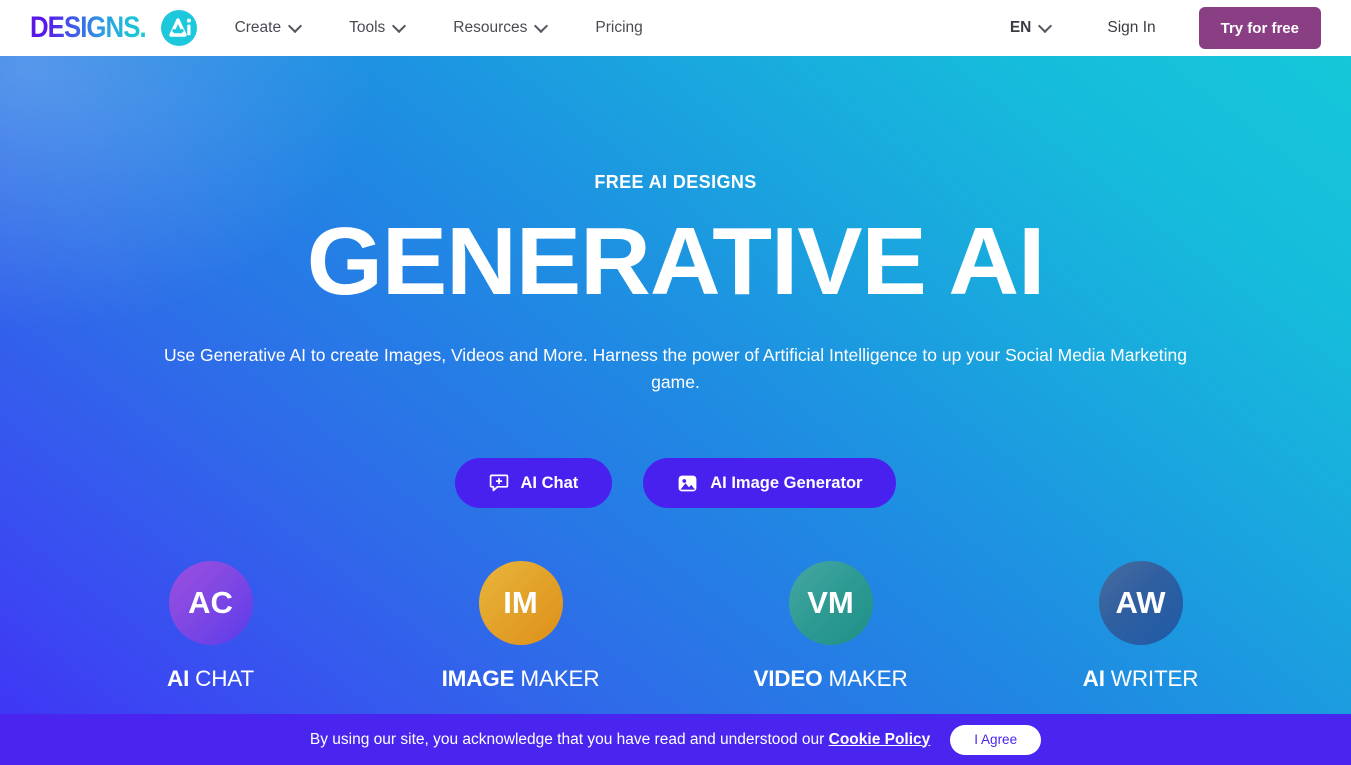 This screenshot has width=1351, height=765. What do you see at coordinates (675, 182) in the screenshot?
I see `hero-eyebrow: FREE AI DESIGNS` at bounding box center [675, 182].